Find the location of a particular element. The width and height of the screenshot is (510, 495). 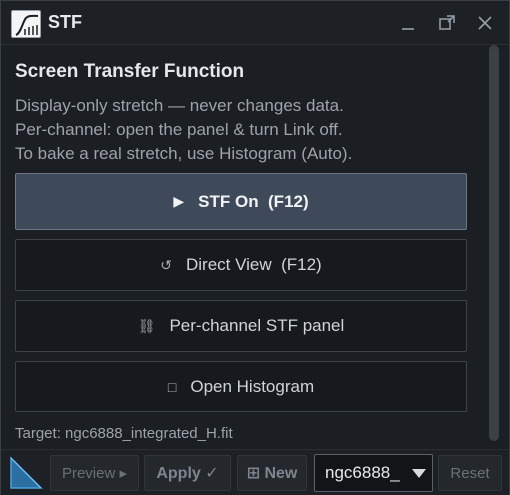

per-channel-button: ⛓ Per-channel STF panel is located at coordinates (241, 326).